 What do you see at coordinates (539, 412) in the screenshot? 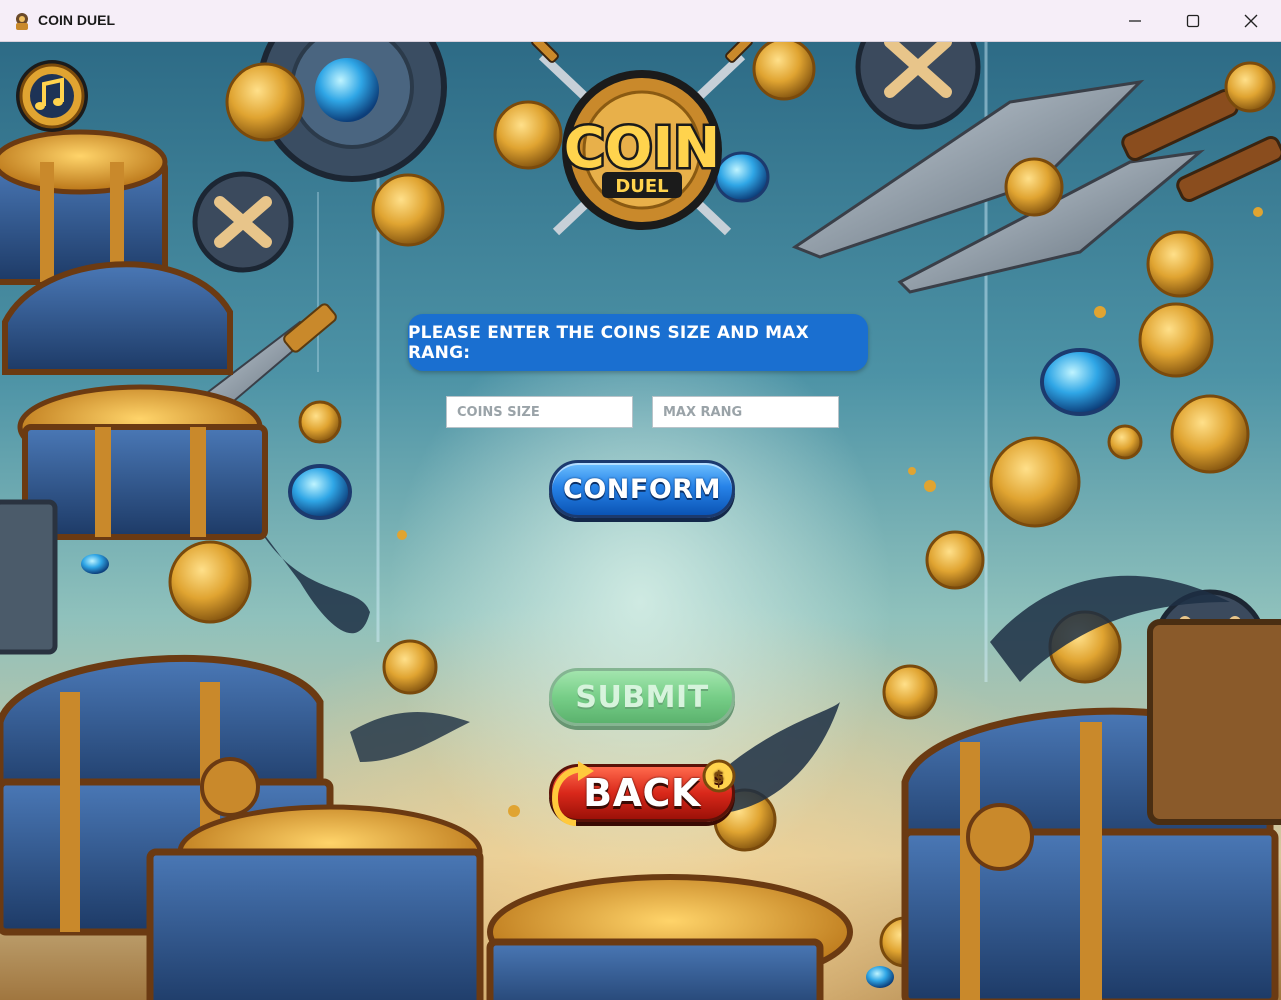
I see `coins-size-input` at bounding box center [539, 412].